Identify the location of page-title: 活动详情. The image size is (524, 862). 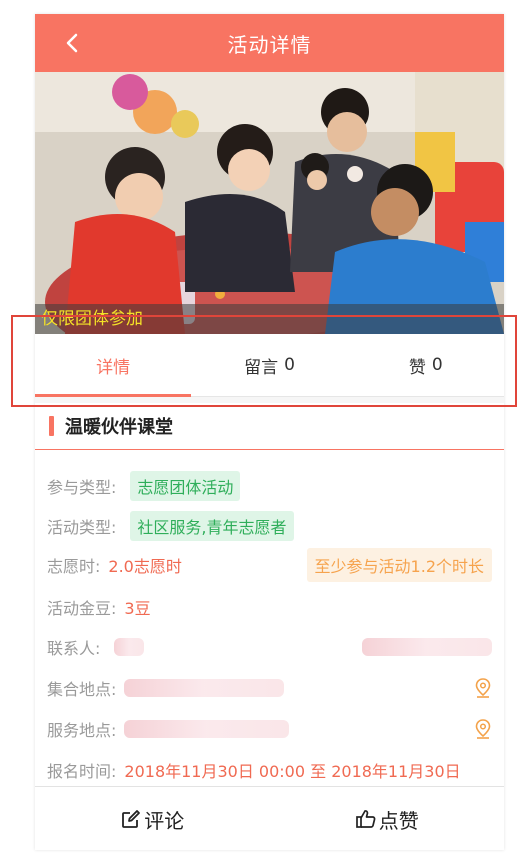
(269, 44).